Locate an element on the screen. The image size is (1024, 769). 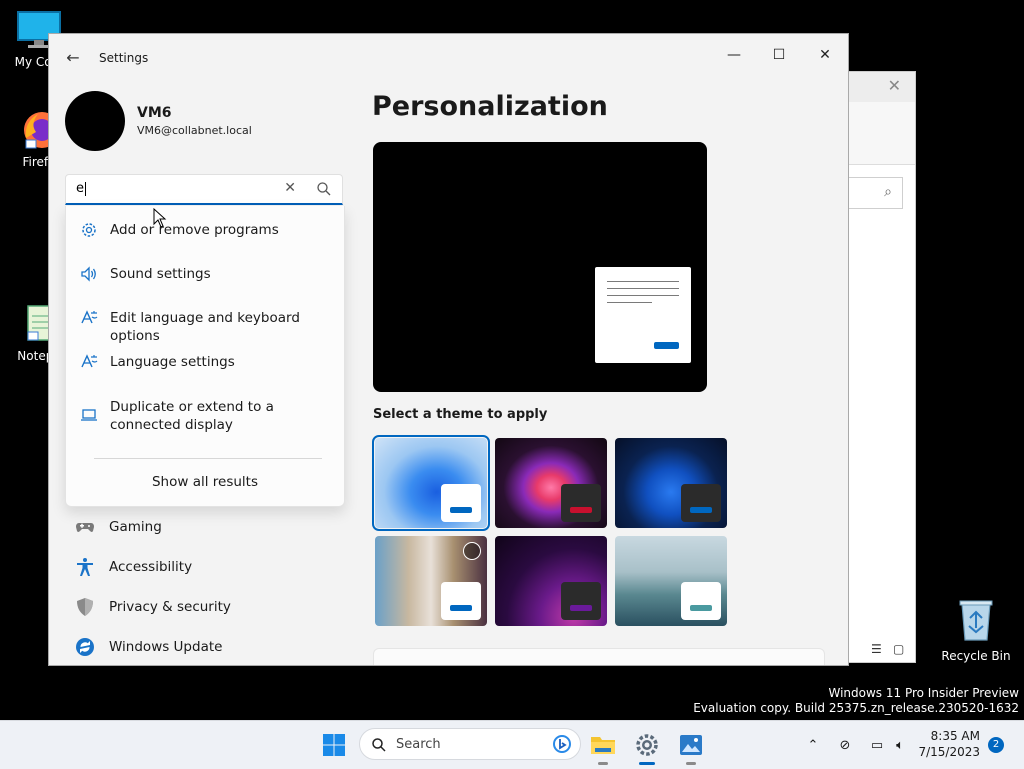
theme-preview is located at coordinates (540, 267).